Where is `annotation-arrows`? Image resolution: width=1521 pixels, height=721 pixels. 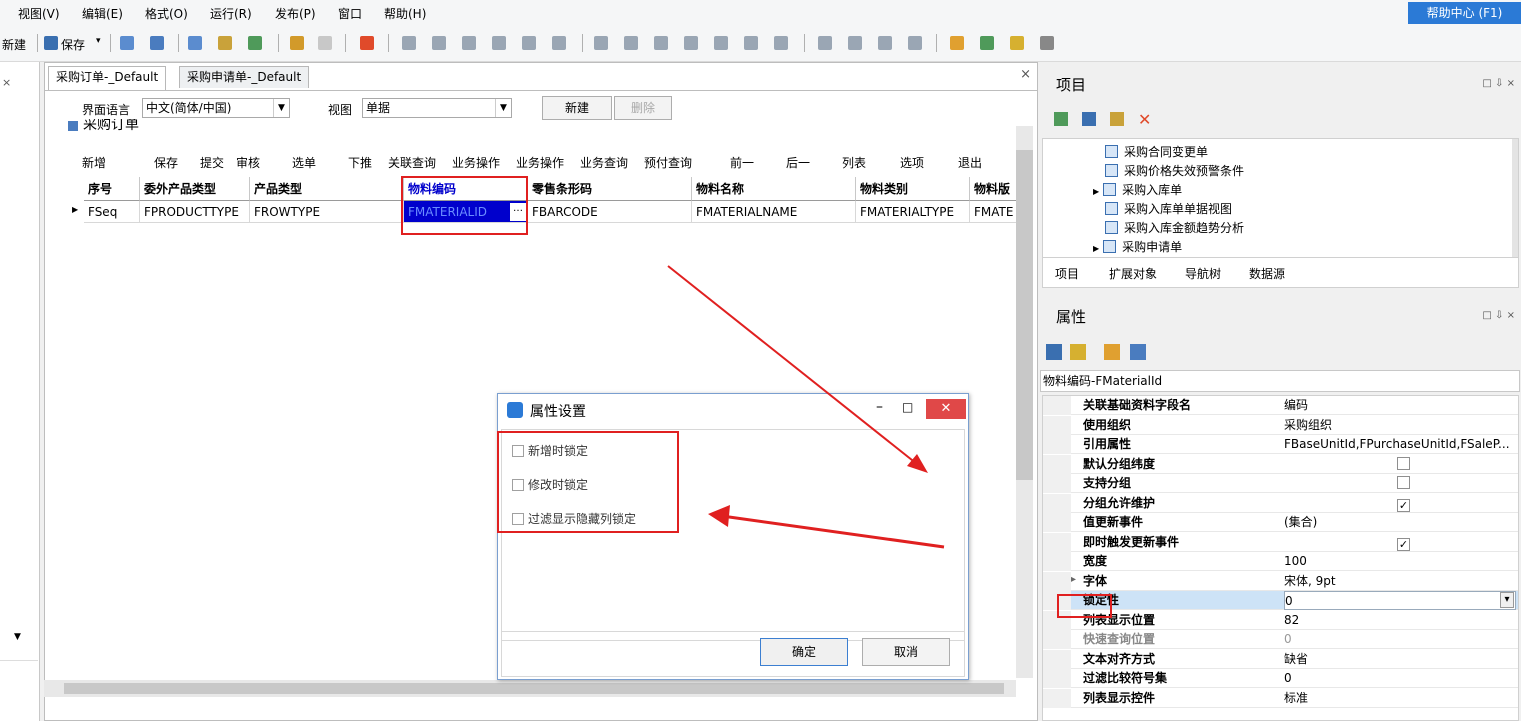 annotation-arrows is located at coordinates (806, 407).